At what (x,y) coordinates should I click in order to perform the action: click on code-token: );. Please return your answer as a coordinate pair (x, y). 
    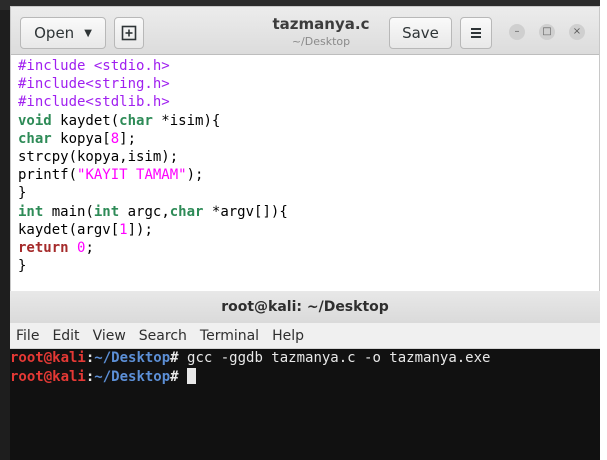
    Looking at the image, I should click on (195, 175).